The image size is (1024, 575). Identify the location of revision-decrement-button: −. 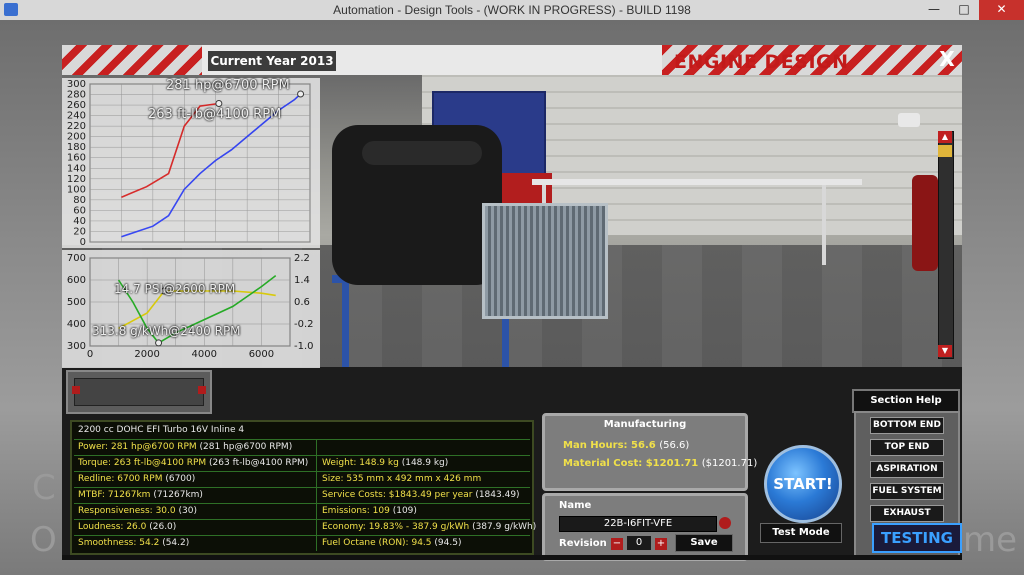
(617, 544).